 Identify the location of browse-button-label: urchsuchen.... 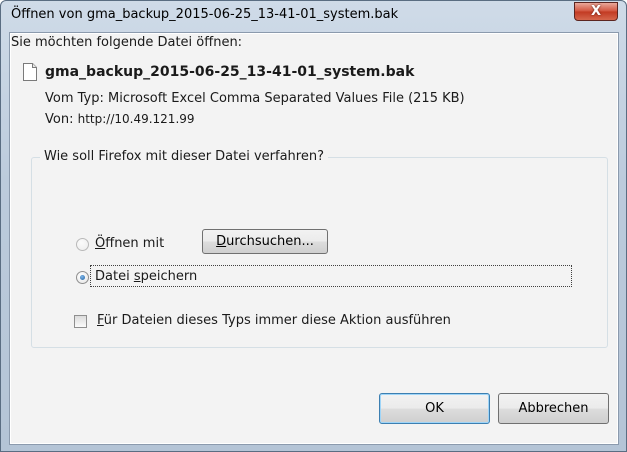
(270, 241).